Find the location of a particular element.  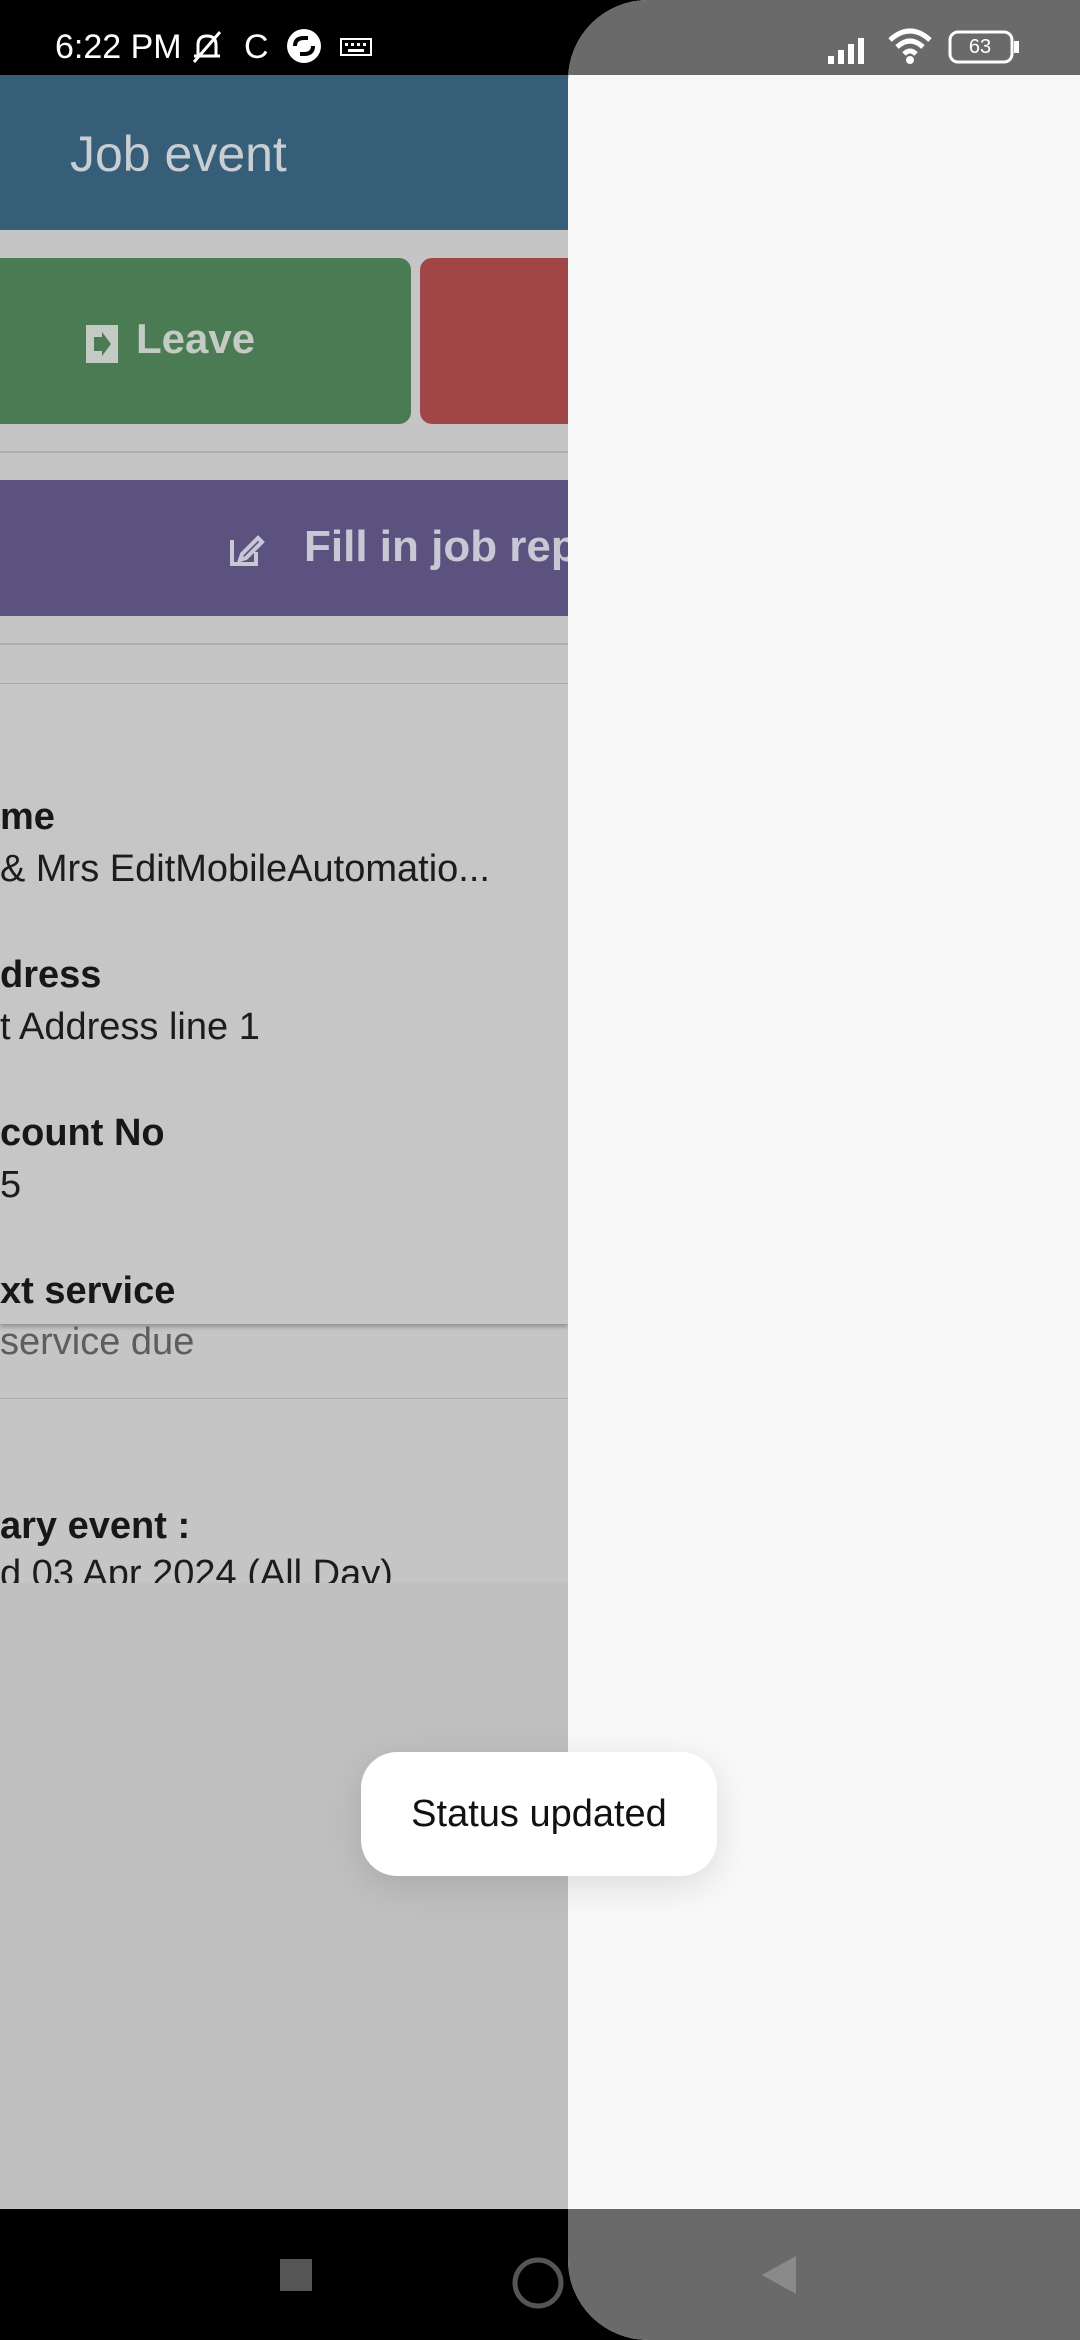

next-service-value: service due is located at coordinates (97, 1342).